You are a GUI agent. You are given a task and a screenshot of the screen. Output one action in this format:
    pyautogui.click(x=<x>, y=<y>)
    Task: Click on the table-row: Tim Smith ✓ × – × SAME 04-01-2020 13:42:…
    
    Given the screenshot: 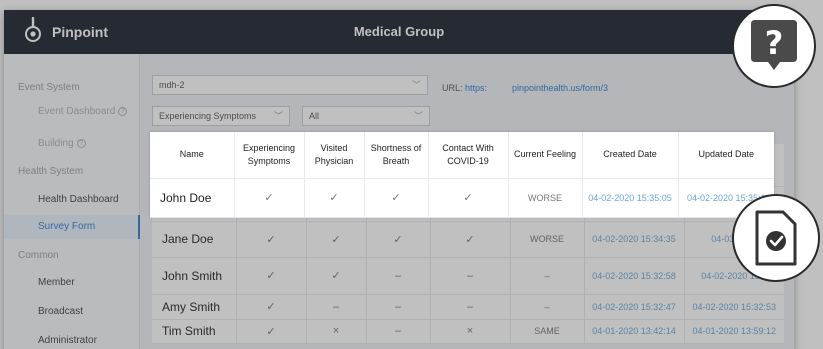 What is the action you would take?
    pyautogui.click(x=468, y=331)
    